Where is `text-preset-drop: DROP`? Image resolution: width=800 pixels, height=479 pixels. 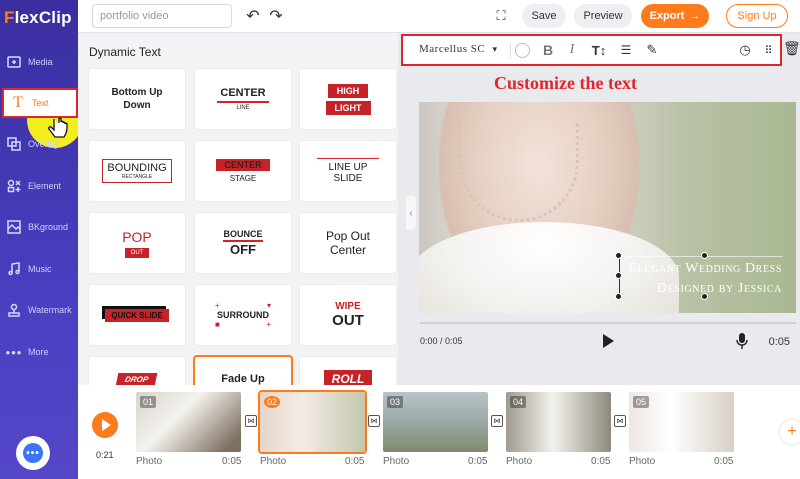 text-preset-drop: DROP is located at coordinates (137, 371).